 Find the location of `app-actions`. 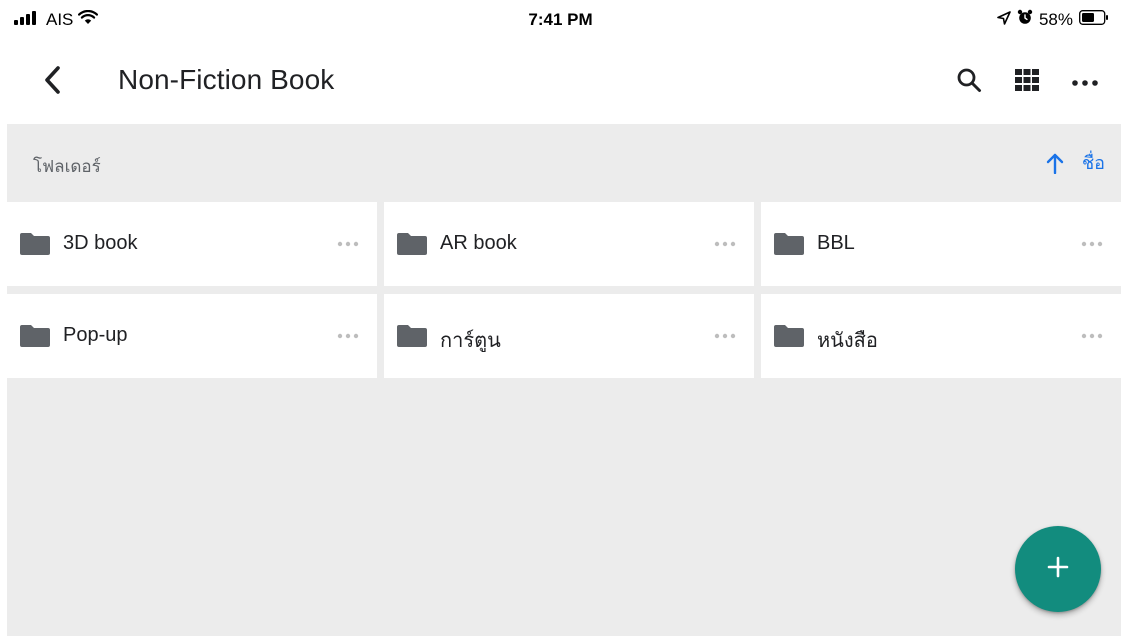

app-actions is located at coordinates (1020, 82).